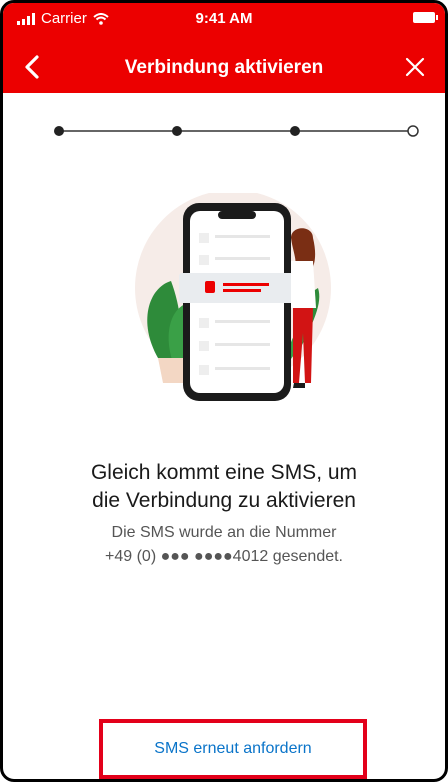 The width and height of the screenshot is (448, 782). I want to click on resend-highlight: SMS erneut anfordern, so click(233, 749).